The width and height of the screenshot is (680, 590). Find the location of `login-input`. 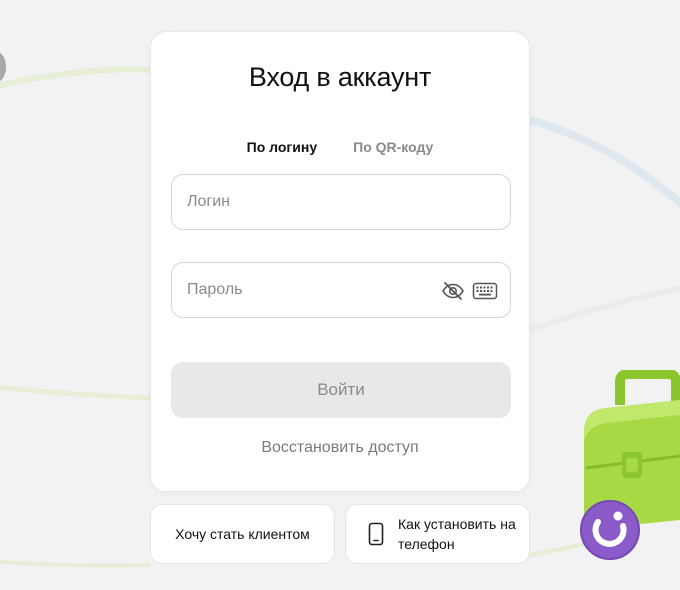

login-input is located at coordinates (307, 202).